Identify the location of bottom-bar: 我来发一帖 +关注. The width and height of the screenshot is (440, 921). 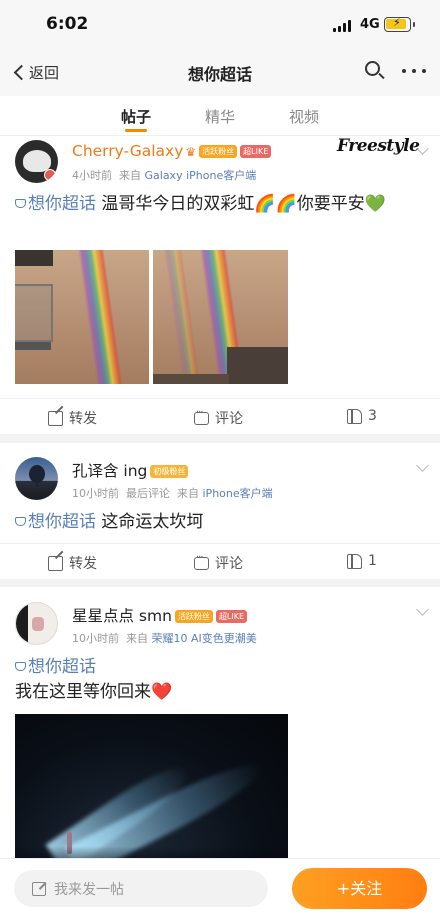
(220, 889).